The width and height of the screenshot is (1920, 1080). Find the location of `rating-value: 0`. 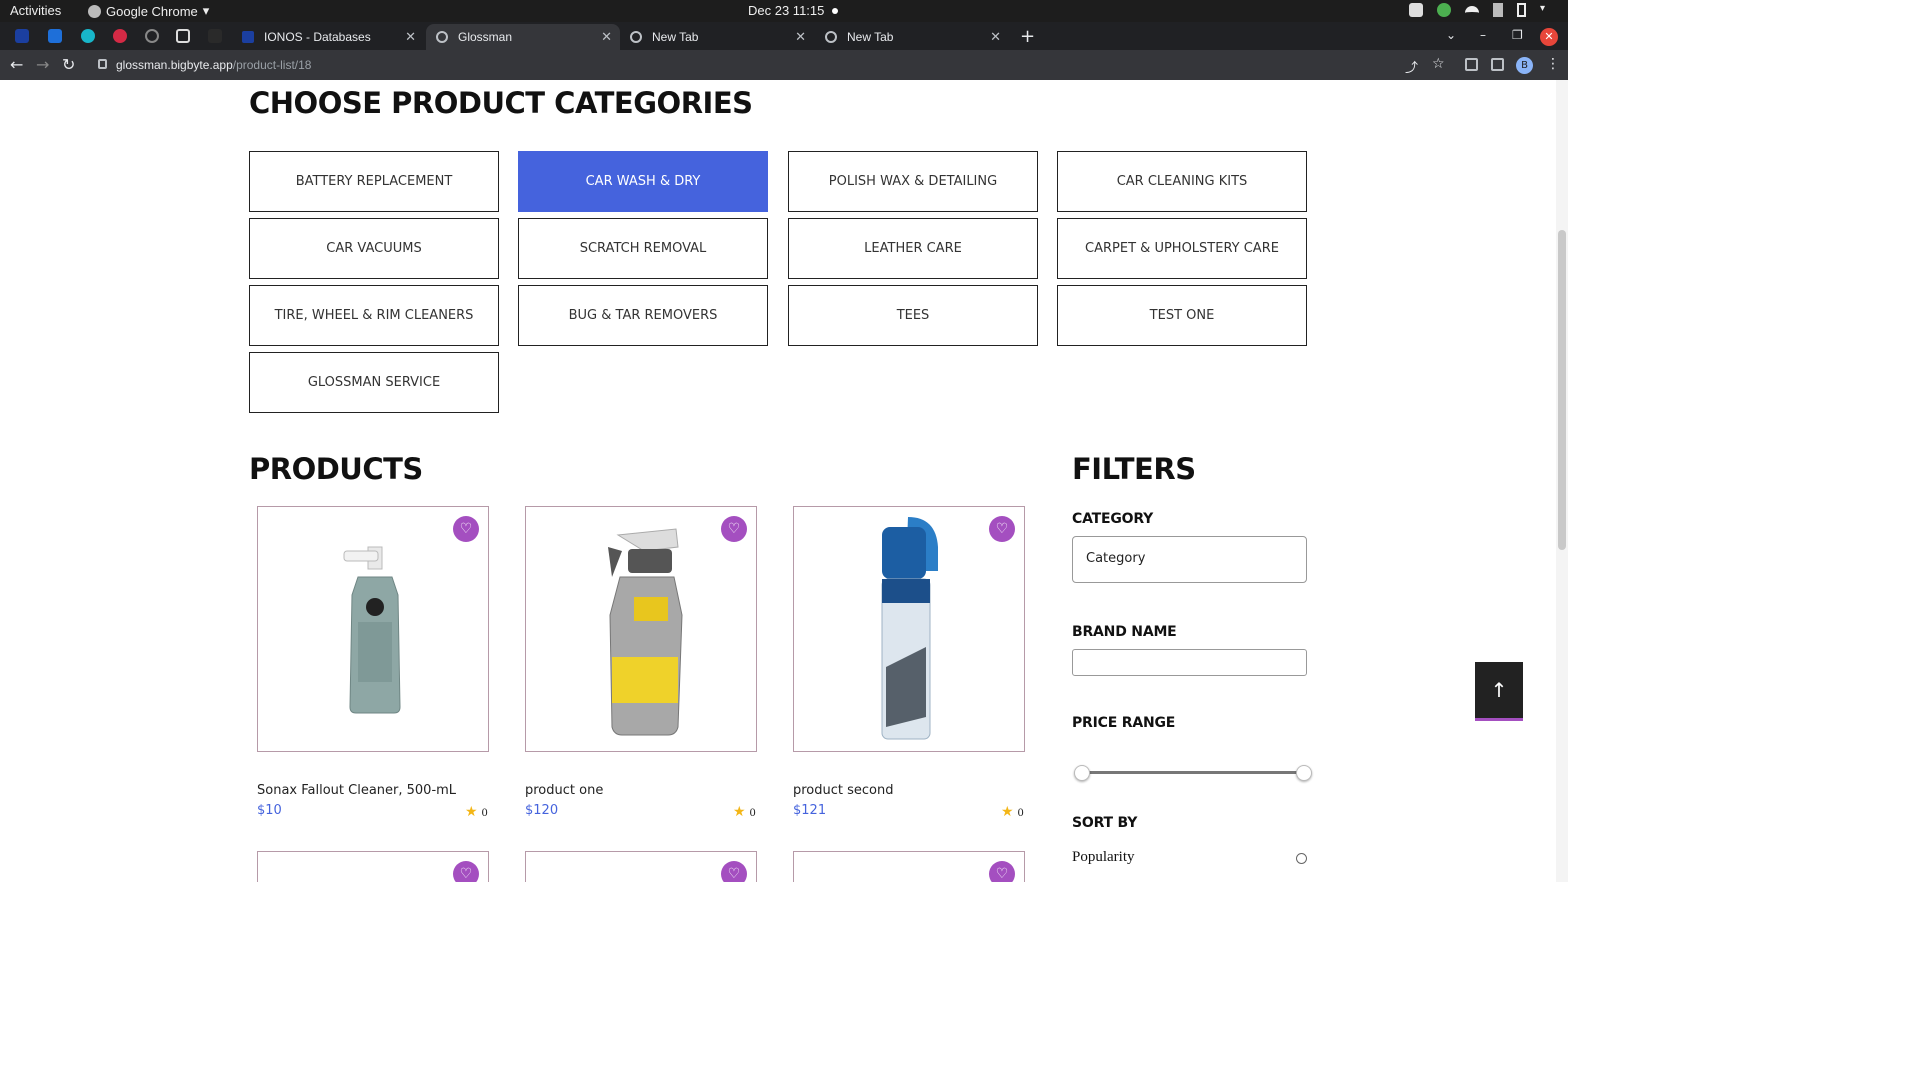

rating-value: 0 is located at coordinates (1020, 812).